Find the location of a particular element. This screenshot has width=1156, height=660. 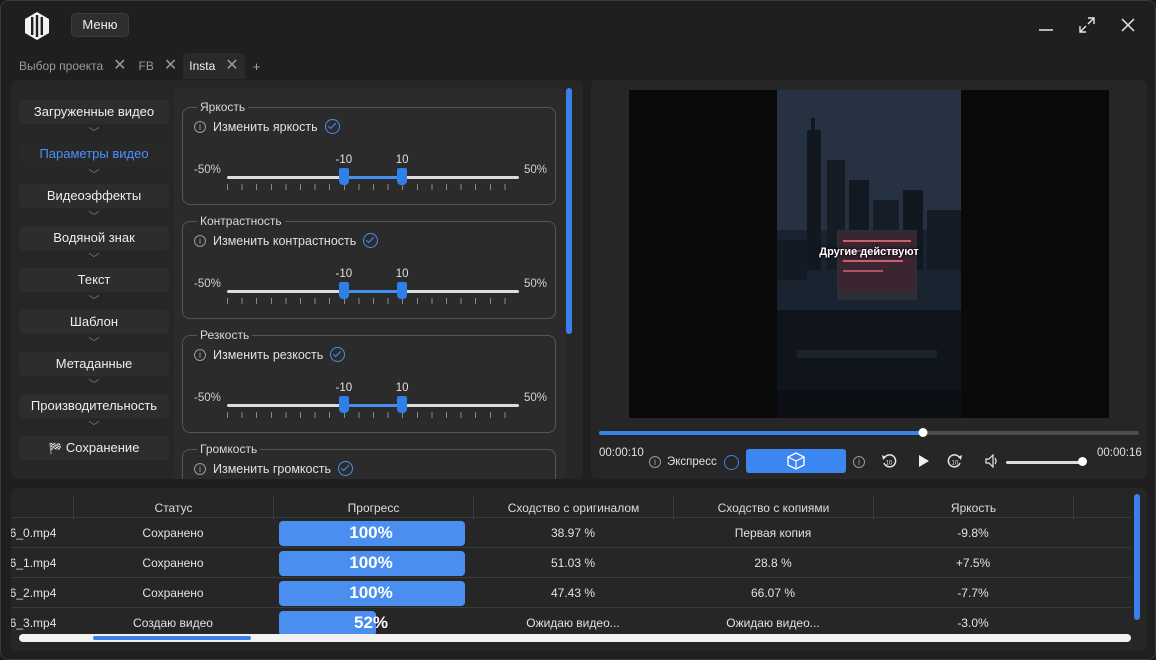

tab-project-select: Выбор проекта ✕ is located at coordinates (73, 66).